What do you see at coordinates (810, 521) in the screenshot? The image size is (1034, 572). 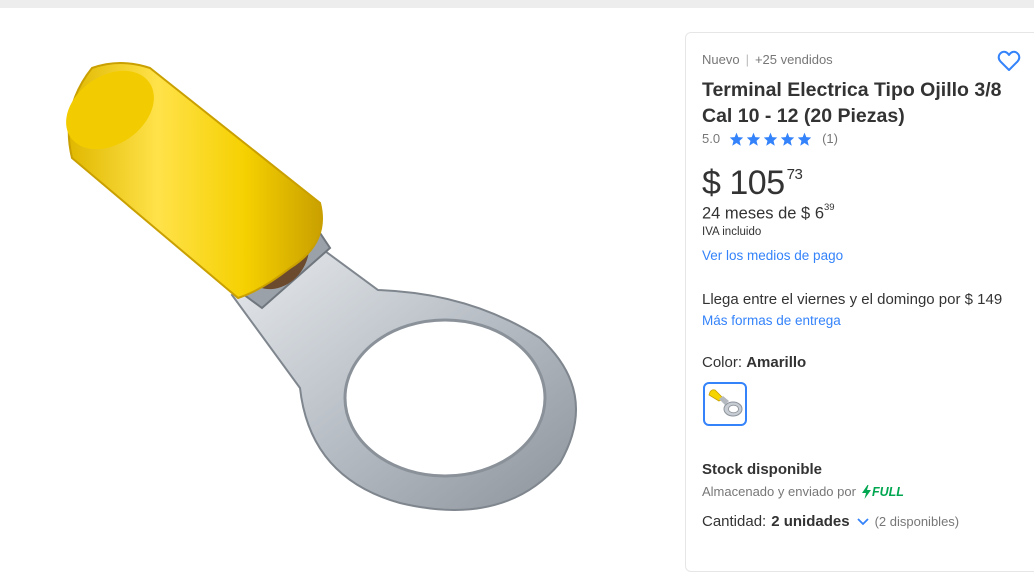 I see `quantity-value: 2 unidades` at bounding box center [810, 521].